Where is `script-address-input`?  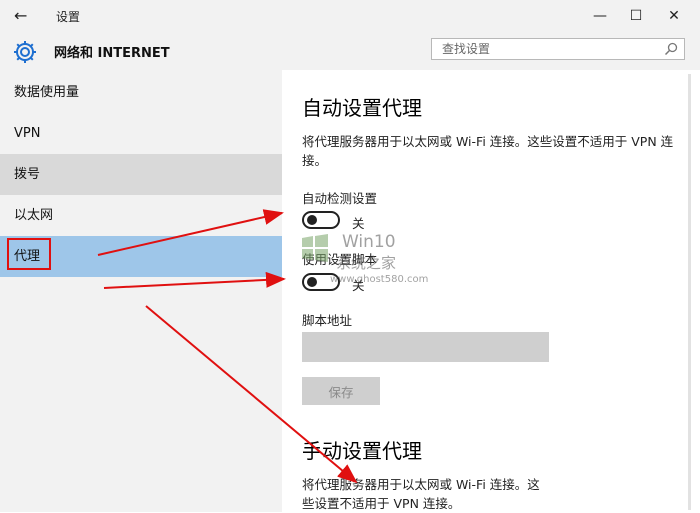
script-address-input is located at coordinates (425, 347).